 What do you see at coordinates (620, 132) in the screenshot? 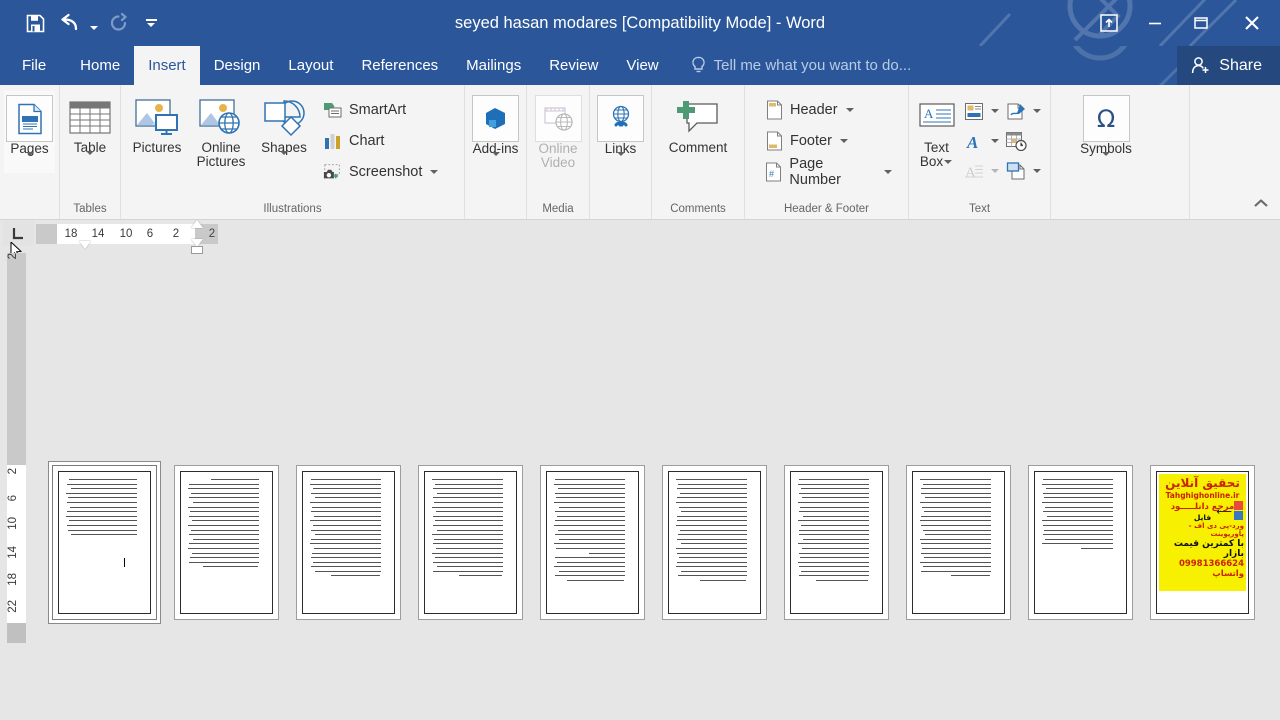
I see `links-button: Links` at bounding box center [620, 132].